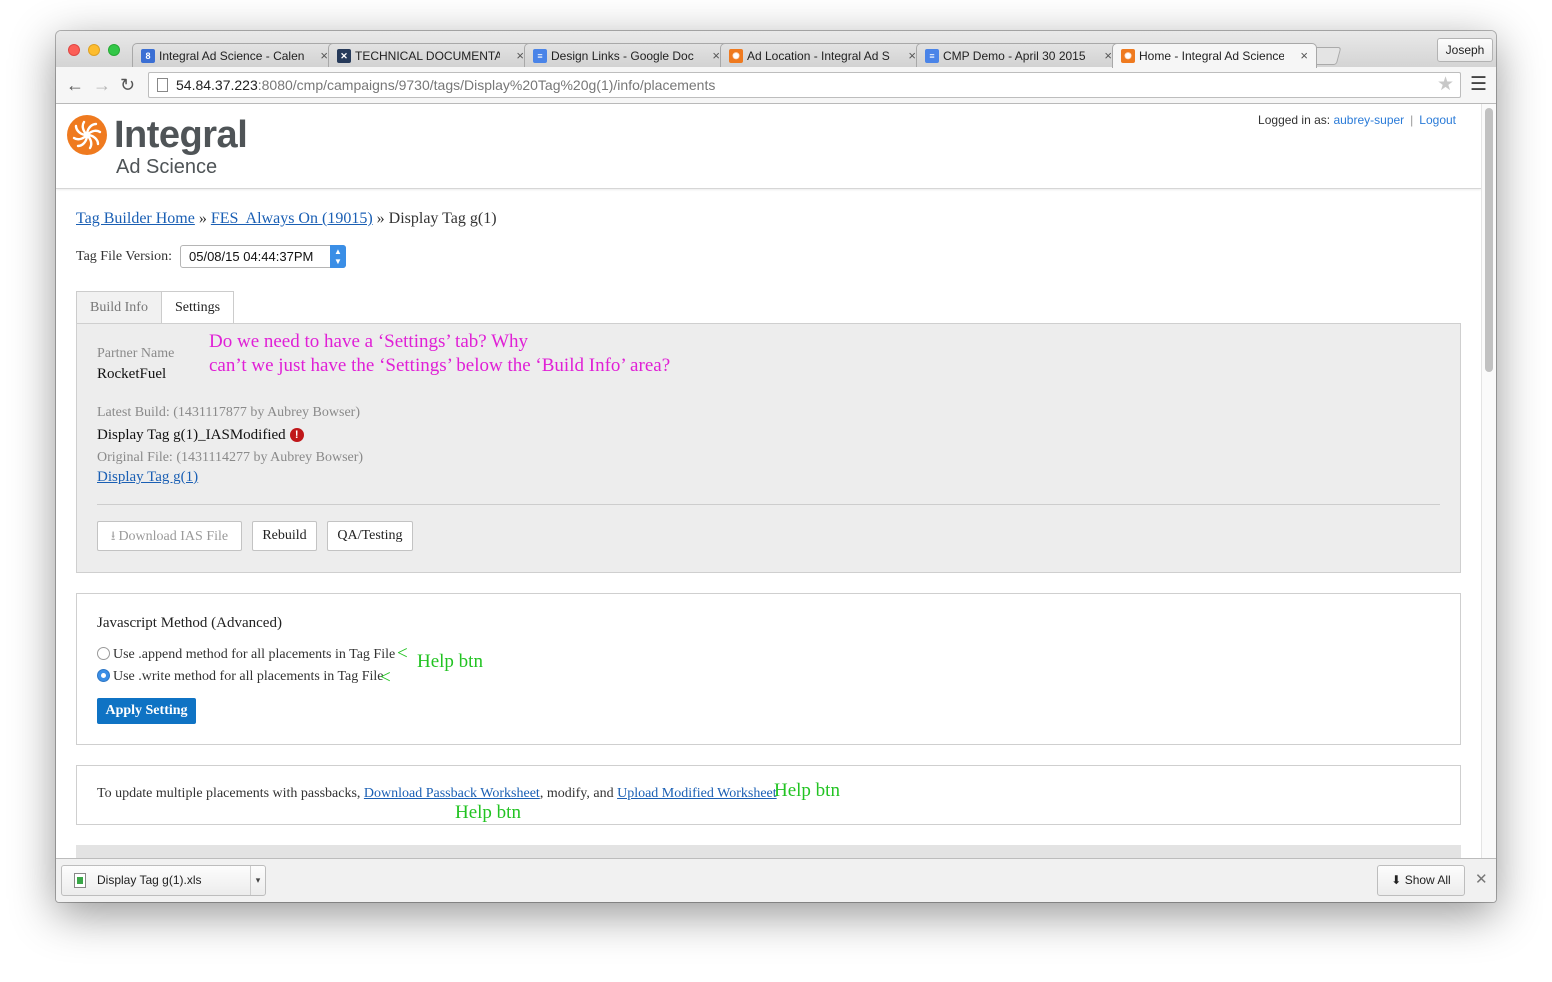 Image resolution: width=1552 pixels, height=982 pixels. Describe the element at coordinates (119, 307) in the screenshot. I see `tab-build-info: Build Info` at that location.